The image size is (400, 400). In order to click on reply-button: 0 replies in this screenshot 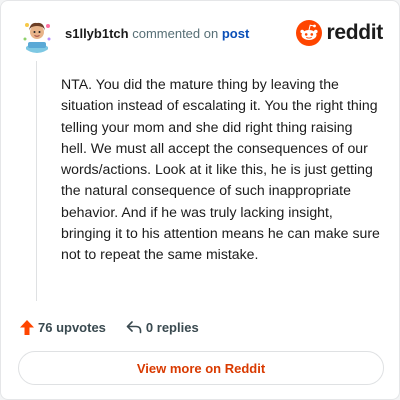, I will do `click(162, 327)`.